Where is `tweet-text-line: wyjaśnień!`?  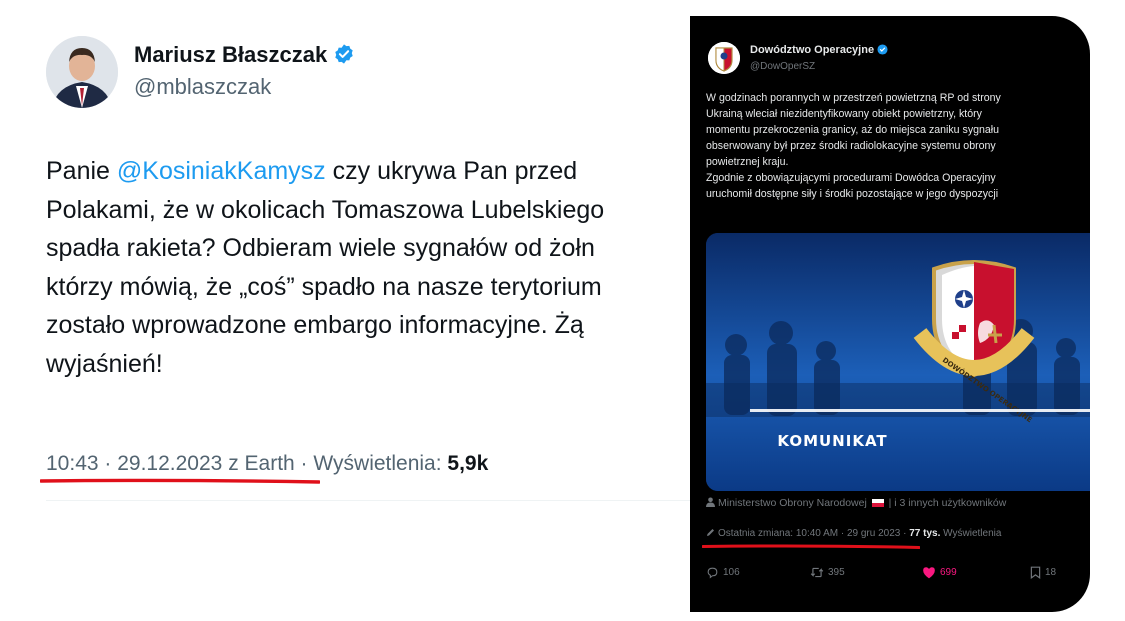 tweet-text-line: wyjaśnień! is located at coordinates (104, 363).